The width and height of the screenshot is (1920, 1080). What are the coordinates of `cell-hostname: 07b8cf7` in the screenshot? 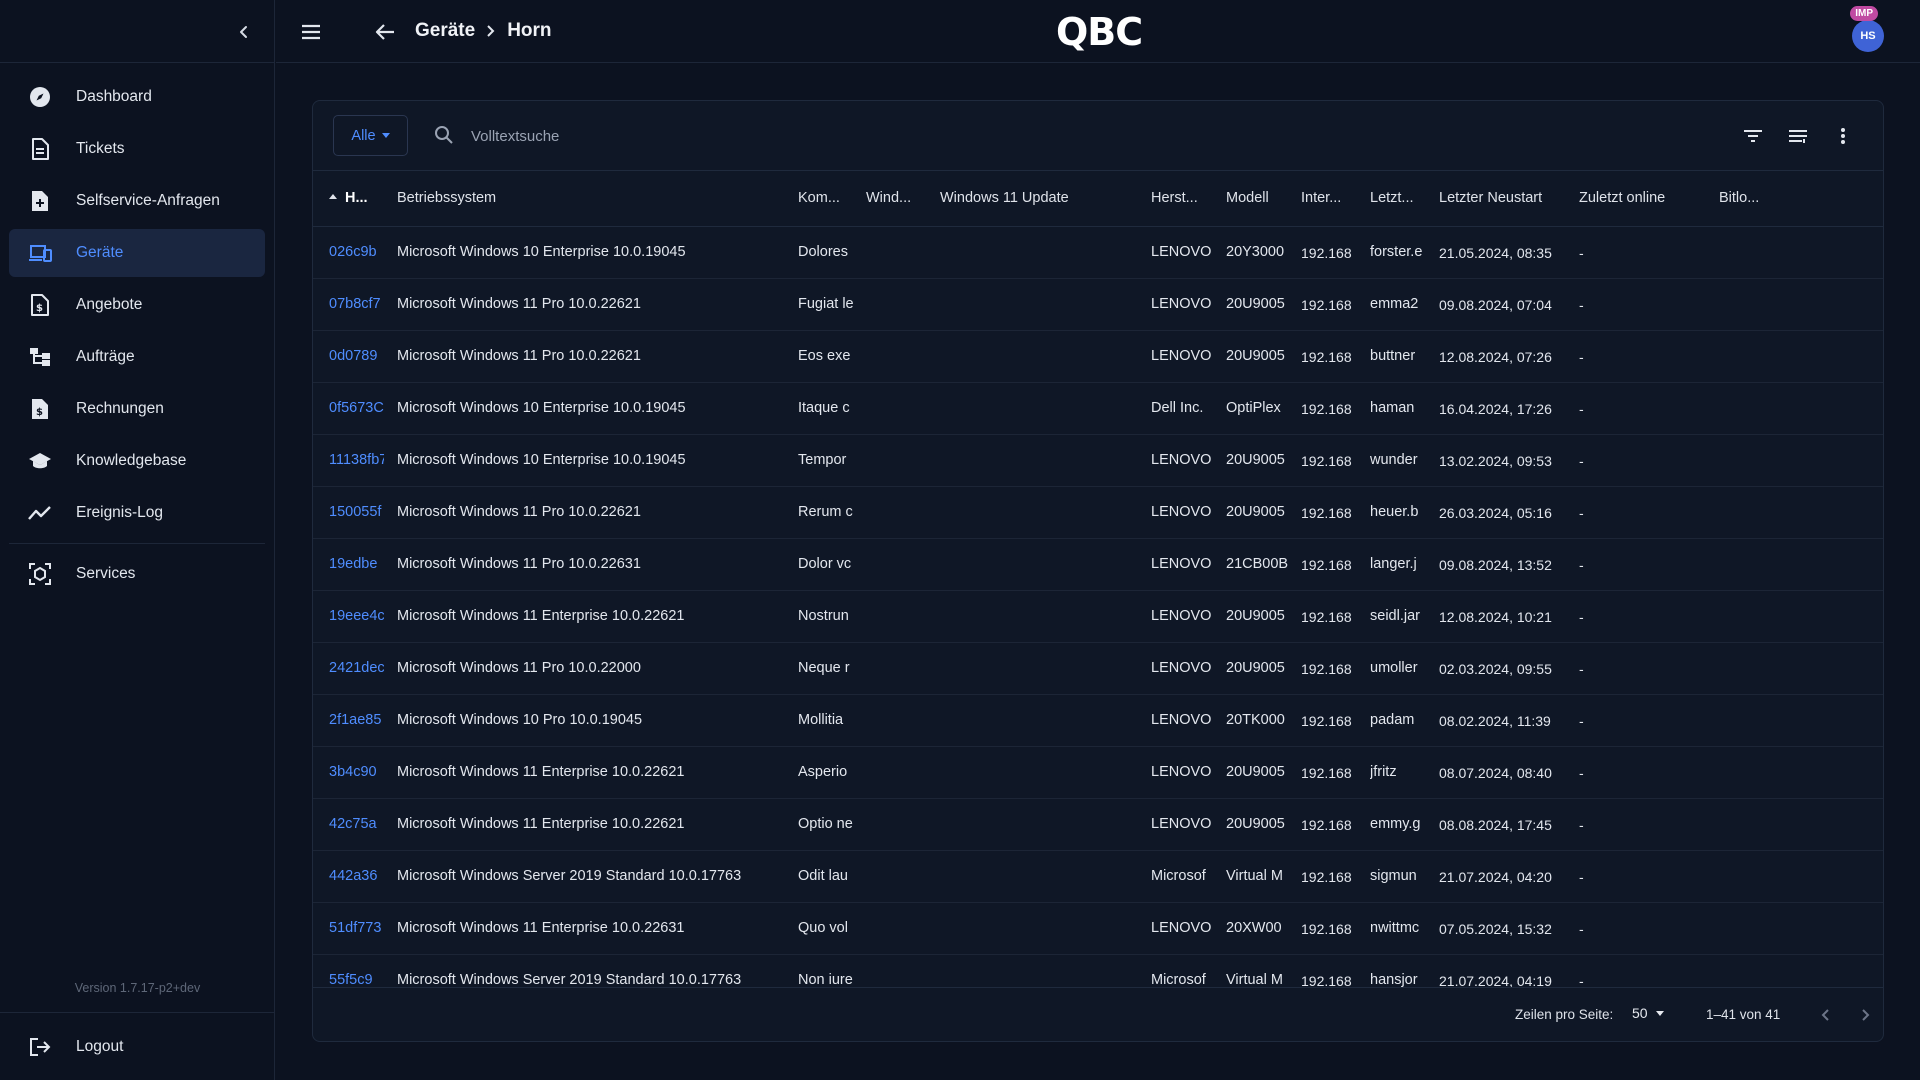 It's located at (356, 304).